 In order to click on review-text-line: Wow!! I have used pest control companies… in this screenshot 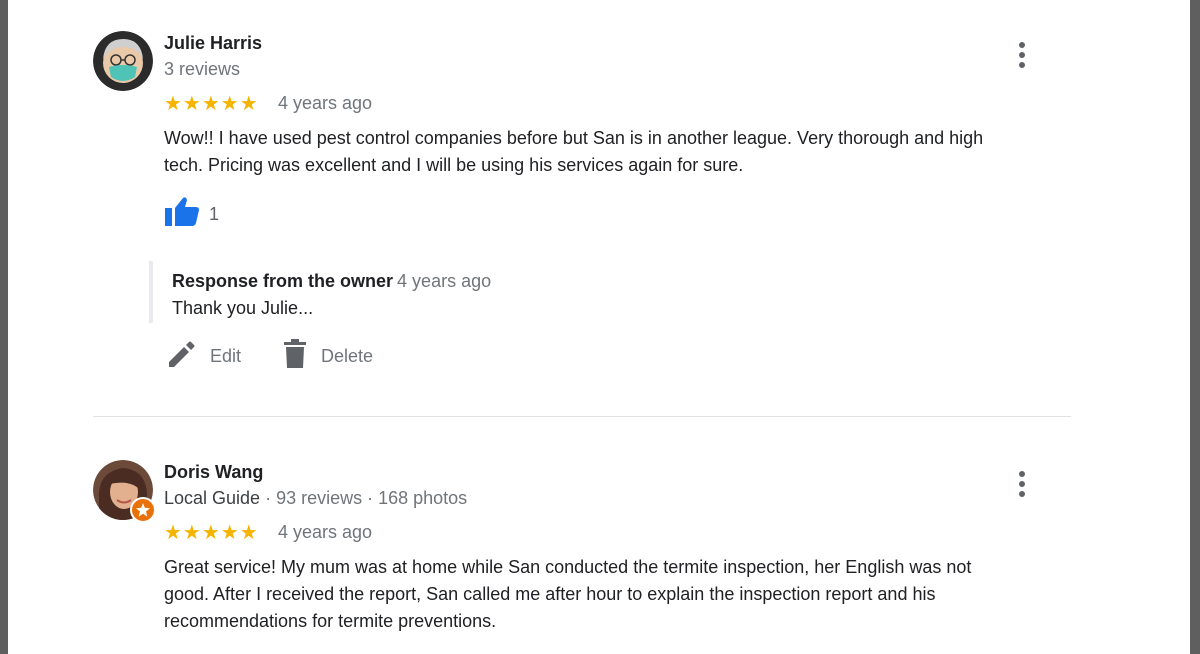, I will do `click(574, 138)`.